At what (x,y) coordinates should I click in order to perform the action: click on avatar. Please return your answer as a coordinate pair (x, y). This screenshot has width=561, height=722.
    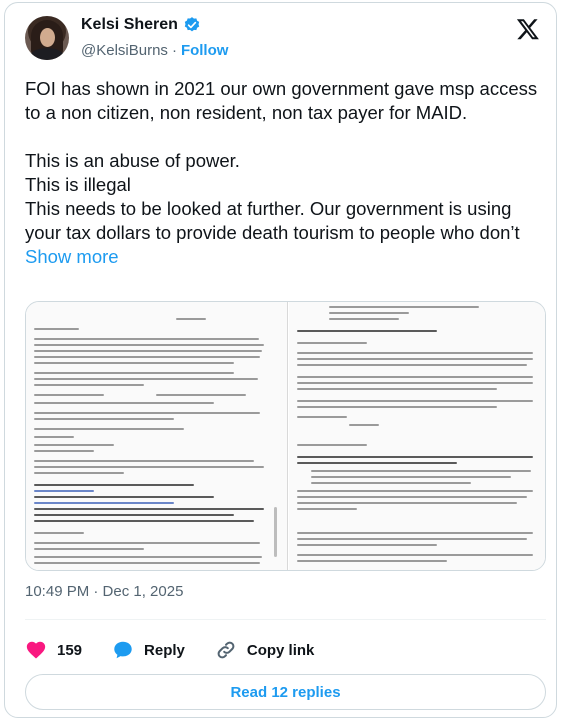
    Looking at the image, I should click on (47, 38).